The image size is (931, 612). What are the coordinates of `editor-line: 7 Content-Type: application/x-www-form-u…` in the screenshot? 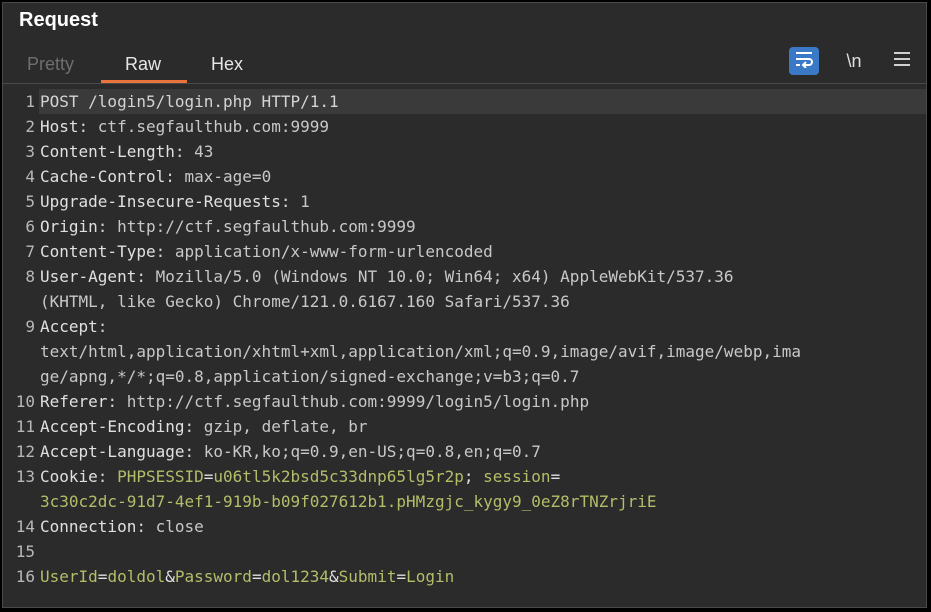 It's located at (464, 251).